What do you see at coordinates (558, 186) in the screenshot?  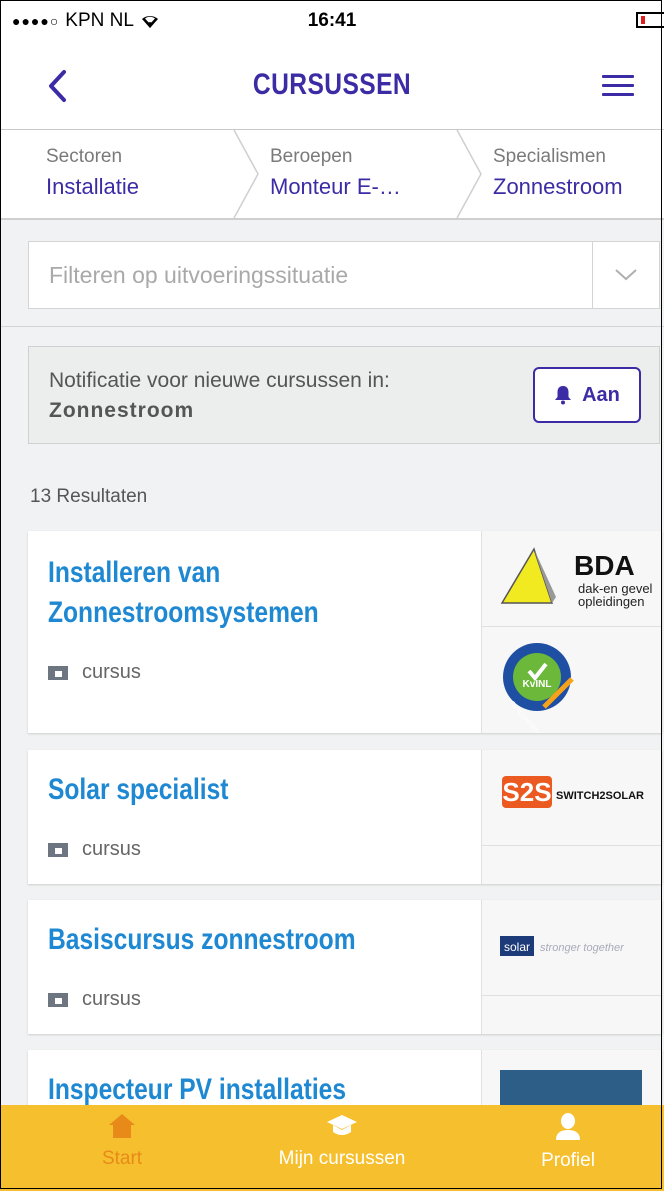 I see `breadcrumb-value: Zonnestroom` at bounding box center [558, 186].